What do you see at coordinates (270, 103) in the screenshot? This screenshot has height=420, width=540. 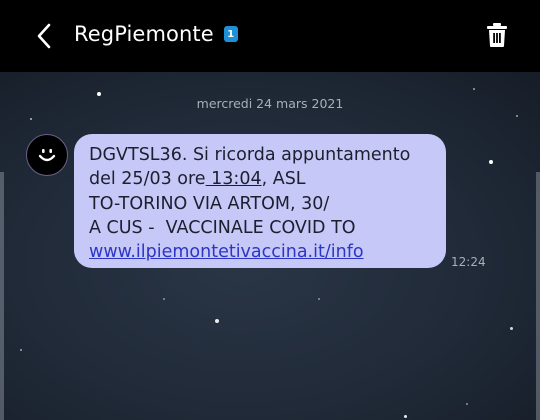 I see `date-separator: mercredi 24 mars 2021` at bounding box center [270, 103].